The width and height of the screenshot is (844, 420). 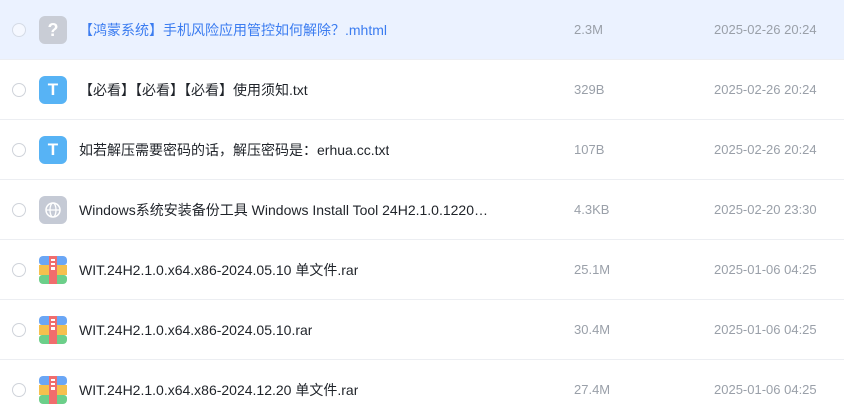 I want to click on file-name: WIT.24H2.1.0.x64.x86-2024.12.20 单文件.rar, so click(x=218, y=390).